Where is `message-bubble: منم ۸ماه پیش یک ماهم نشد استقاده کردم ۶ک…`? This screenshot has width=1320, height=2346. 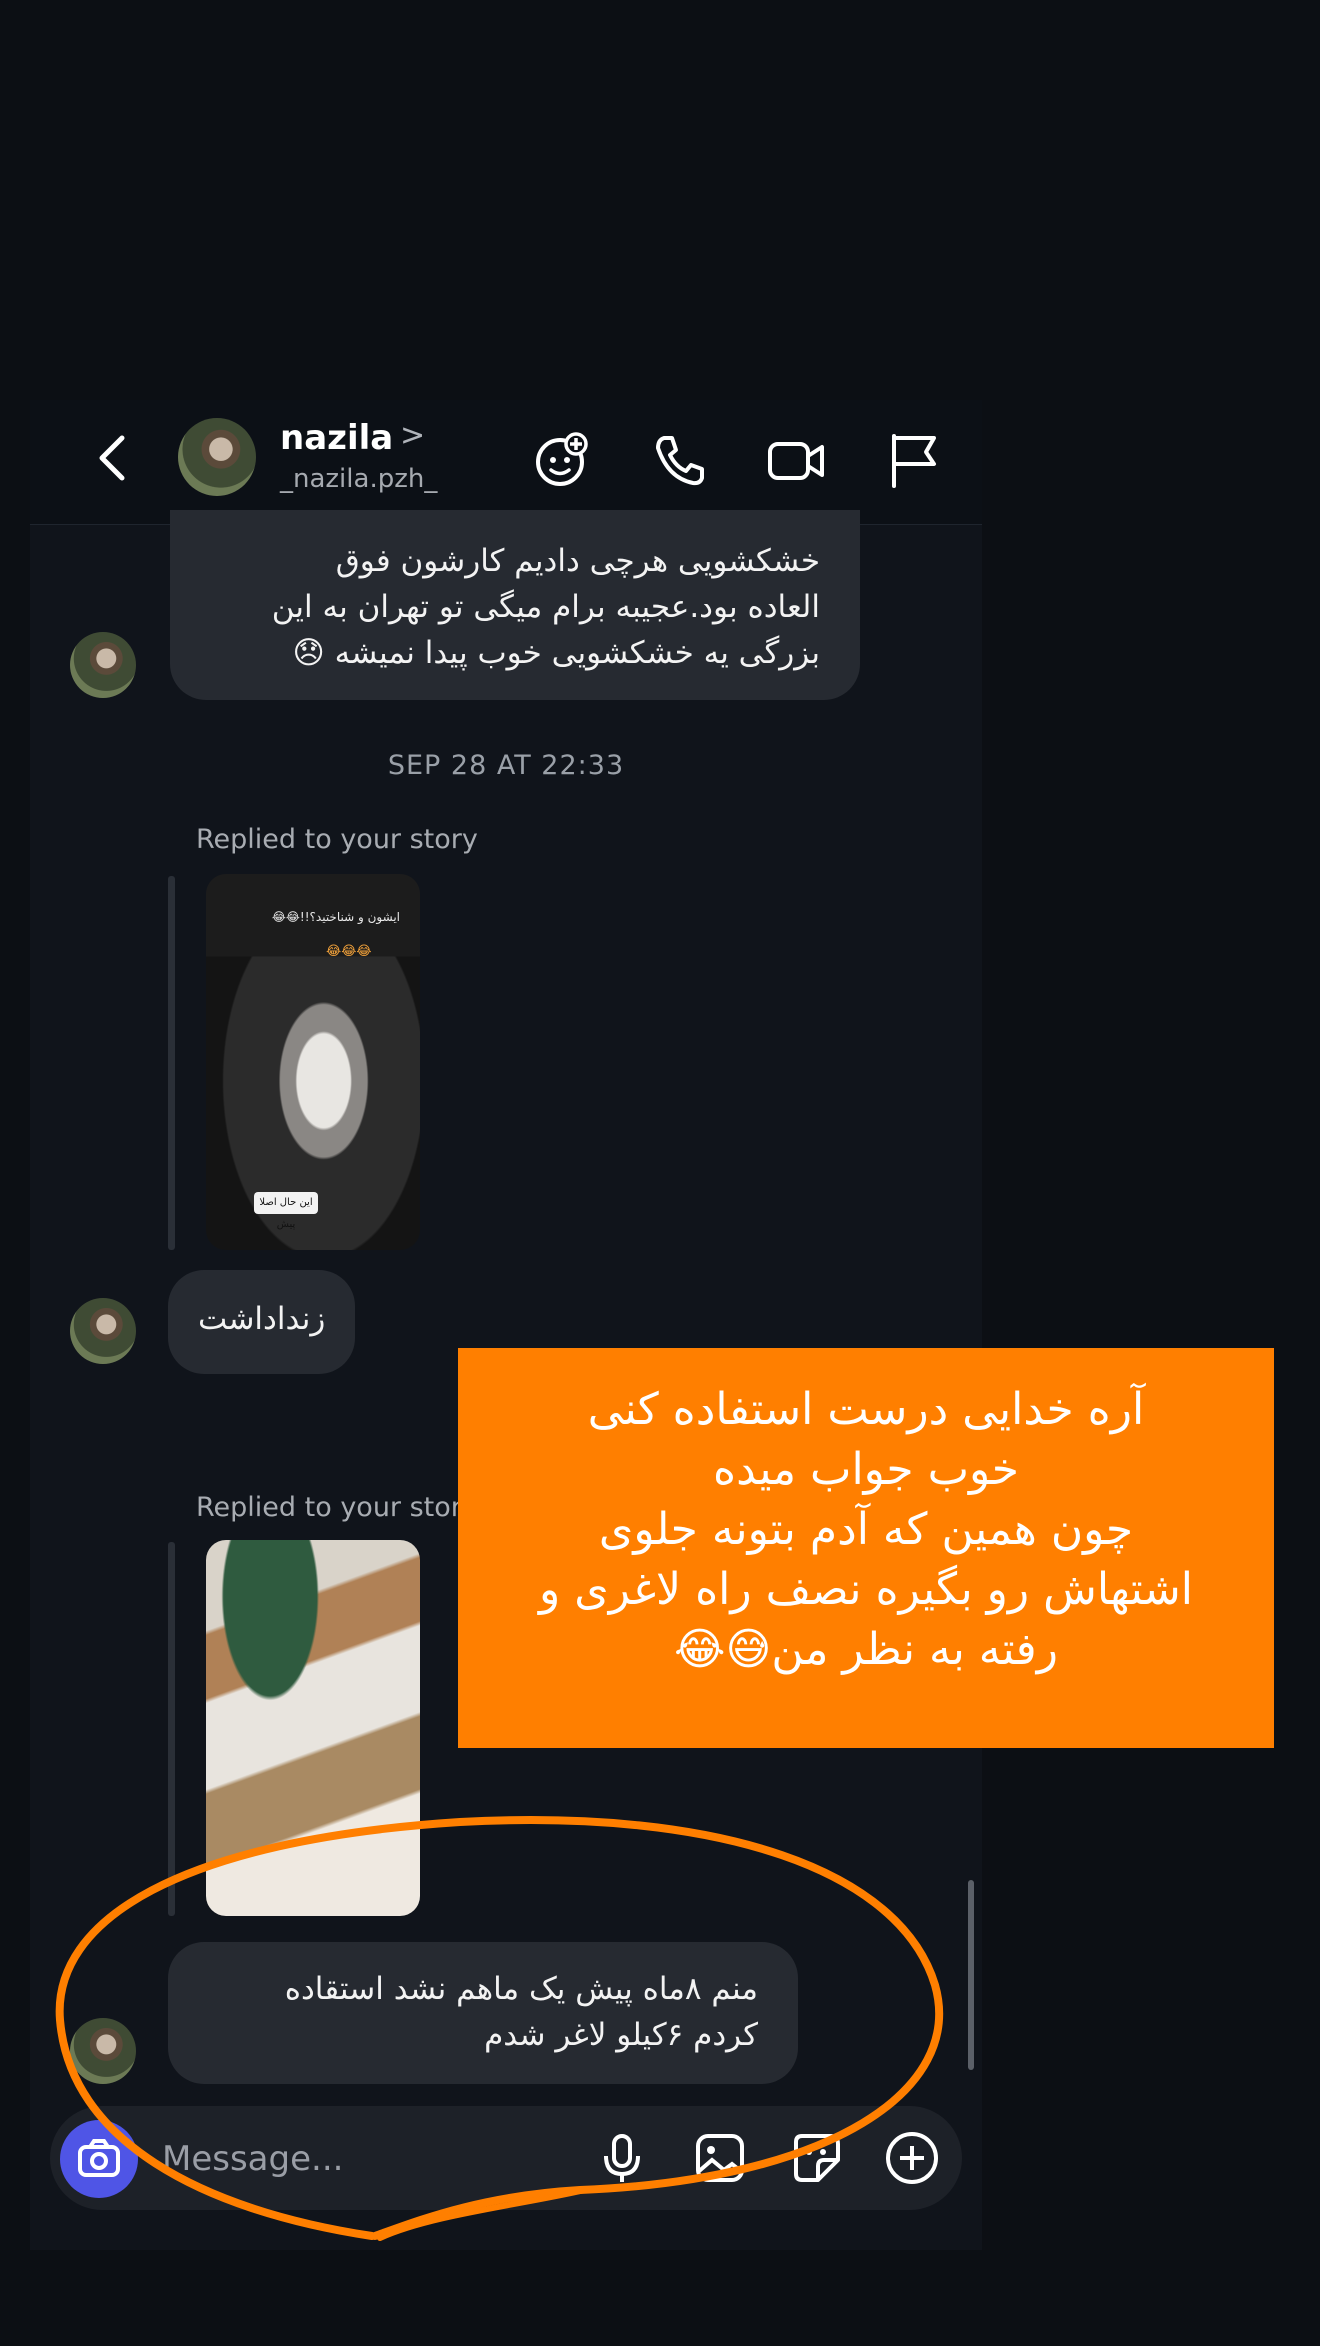
message-bubble: منم ۸ماه پیش یک ماهم نشد استقاده کردم ۶ک… is located at coordinates (483, 2013).